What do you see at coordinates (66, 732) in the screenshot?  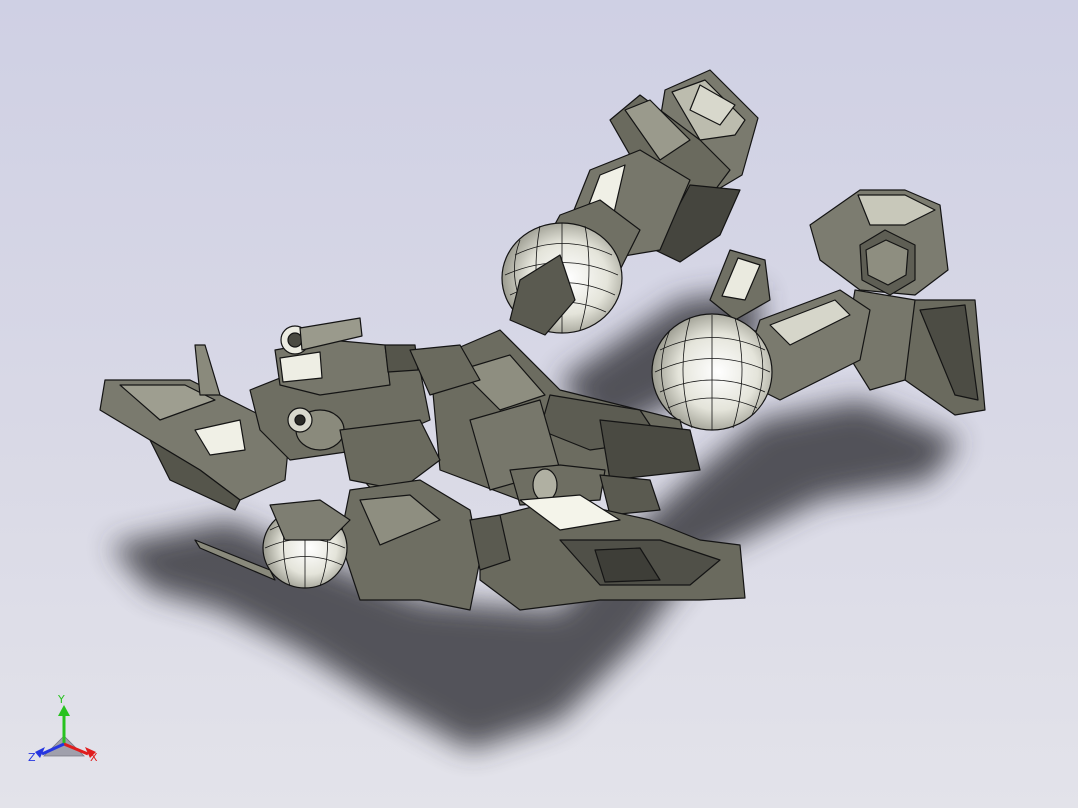 I see `reference-triad: Y Z X` at bounding box center [66, 732].